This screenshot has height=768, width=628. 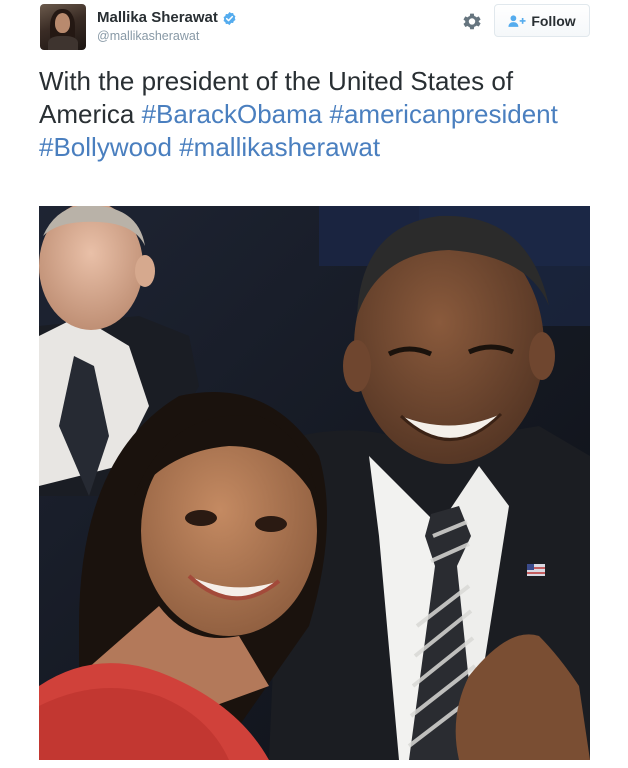 I want to click on user-names: Mallika Sherawat @mallikasherawat, so click(x=167, y=26).